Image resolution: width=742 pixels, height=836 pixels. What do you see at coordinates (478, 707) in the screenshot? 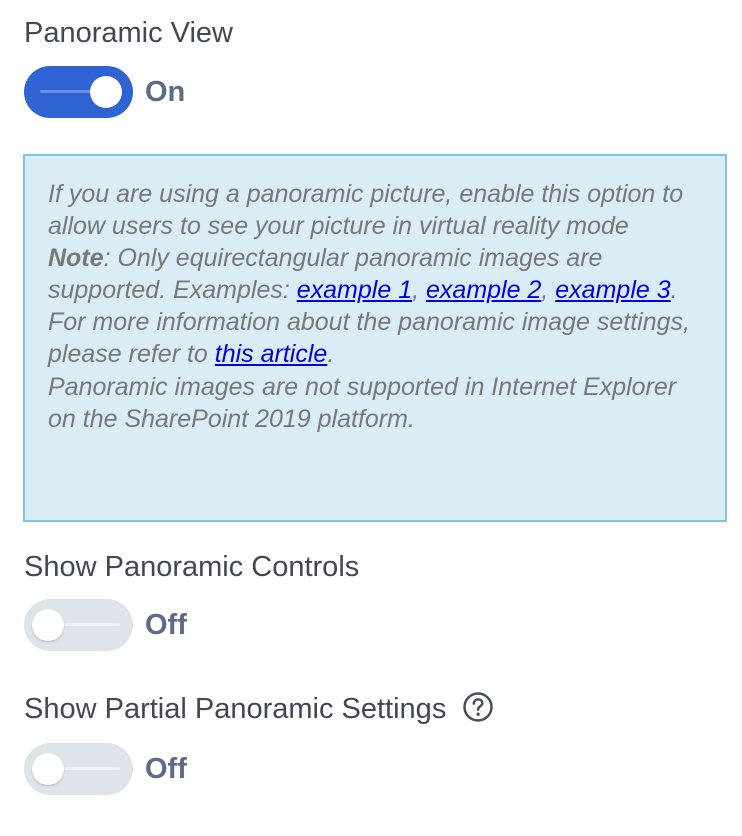
I see `question-circle-icon` at bounding box center [478, 707].